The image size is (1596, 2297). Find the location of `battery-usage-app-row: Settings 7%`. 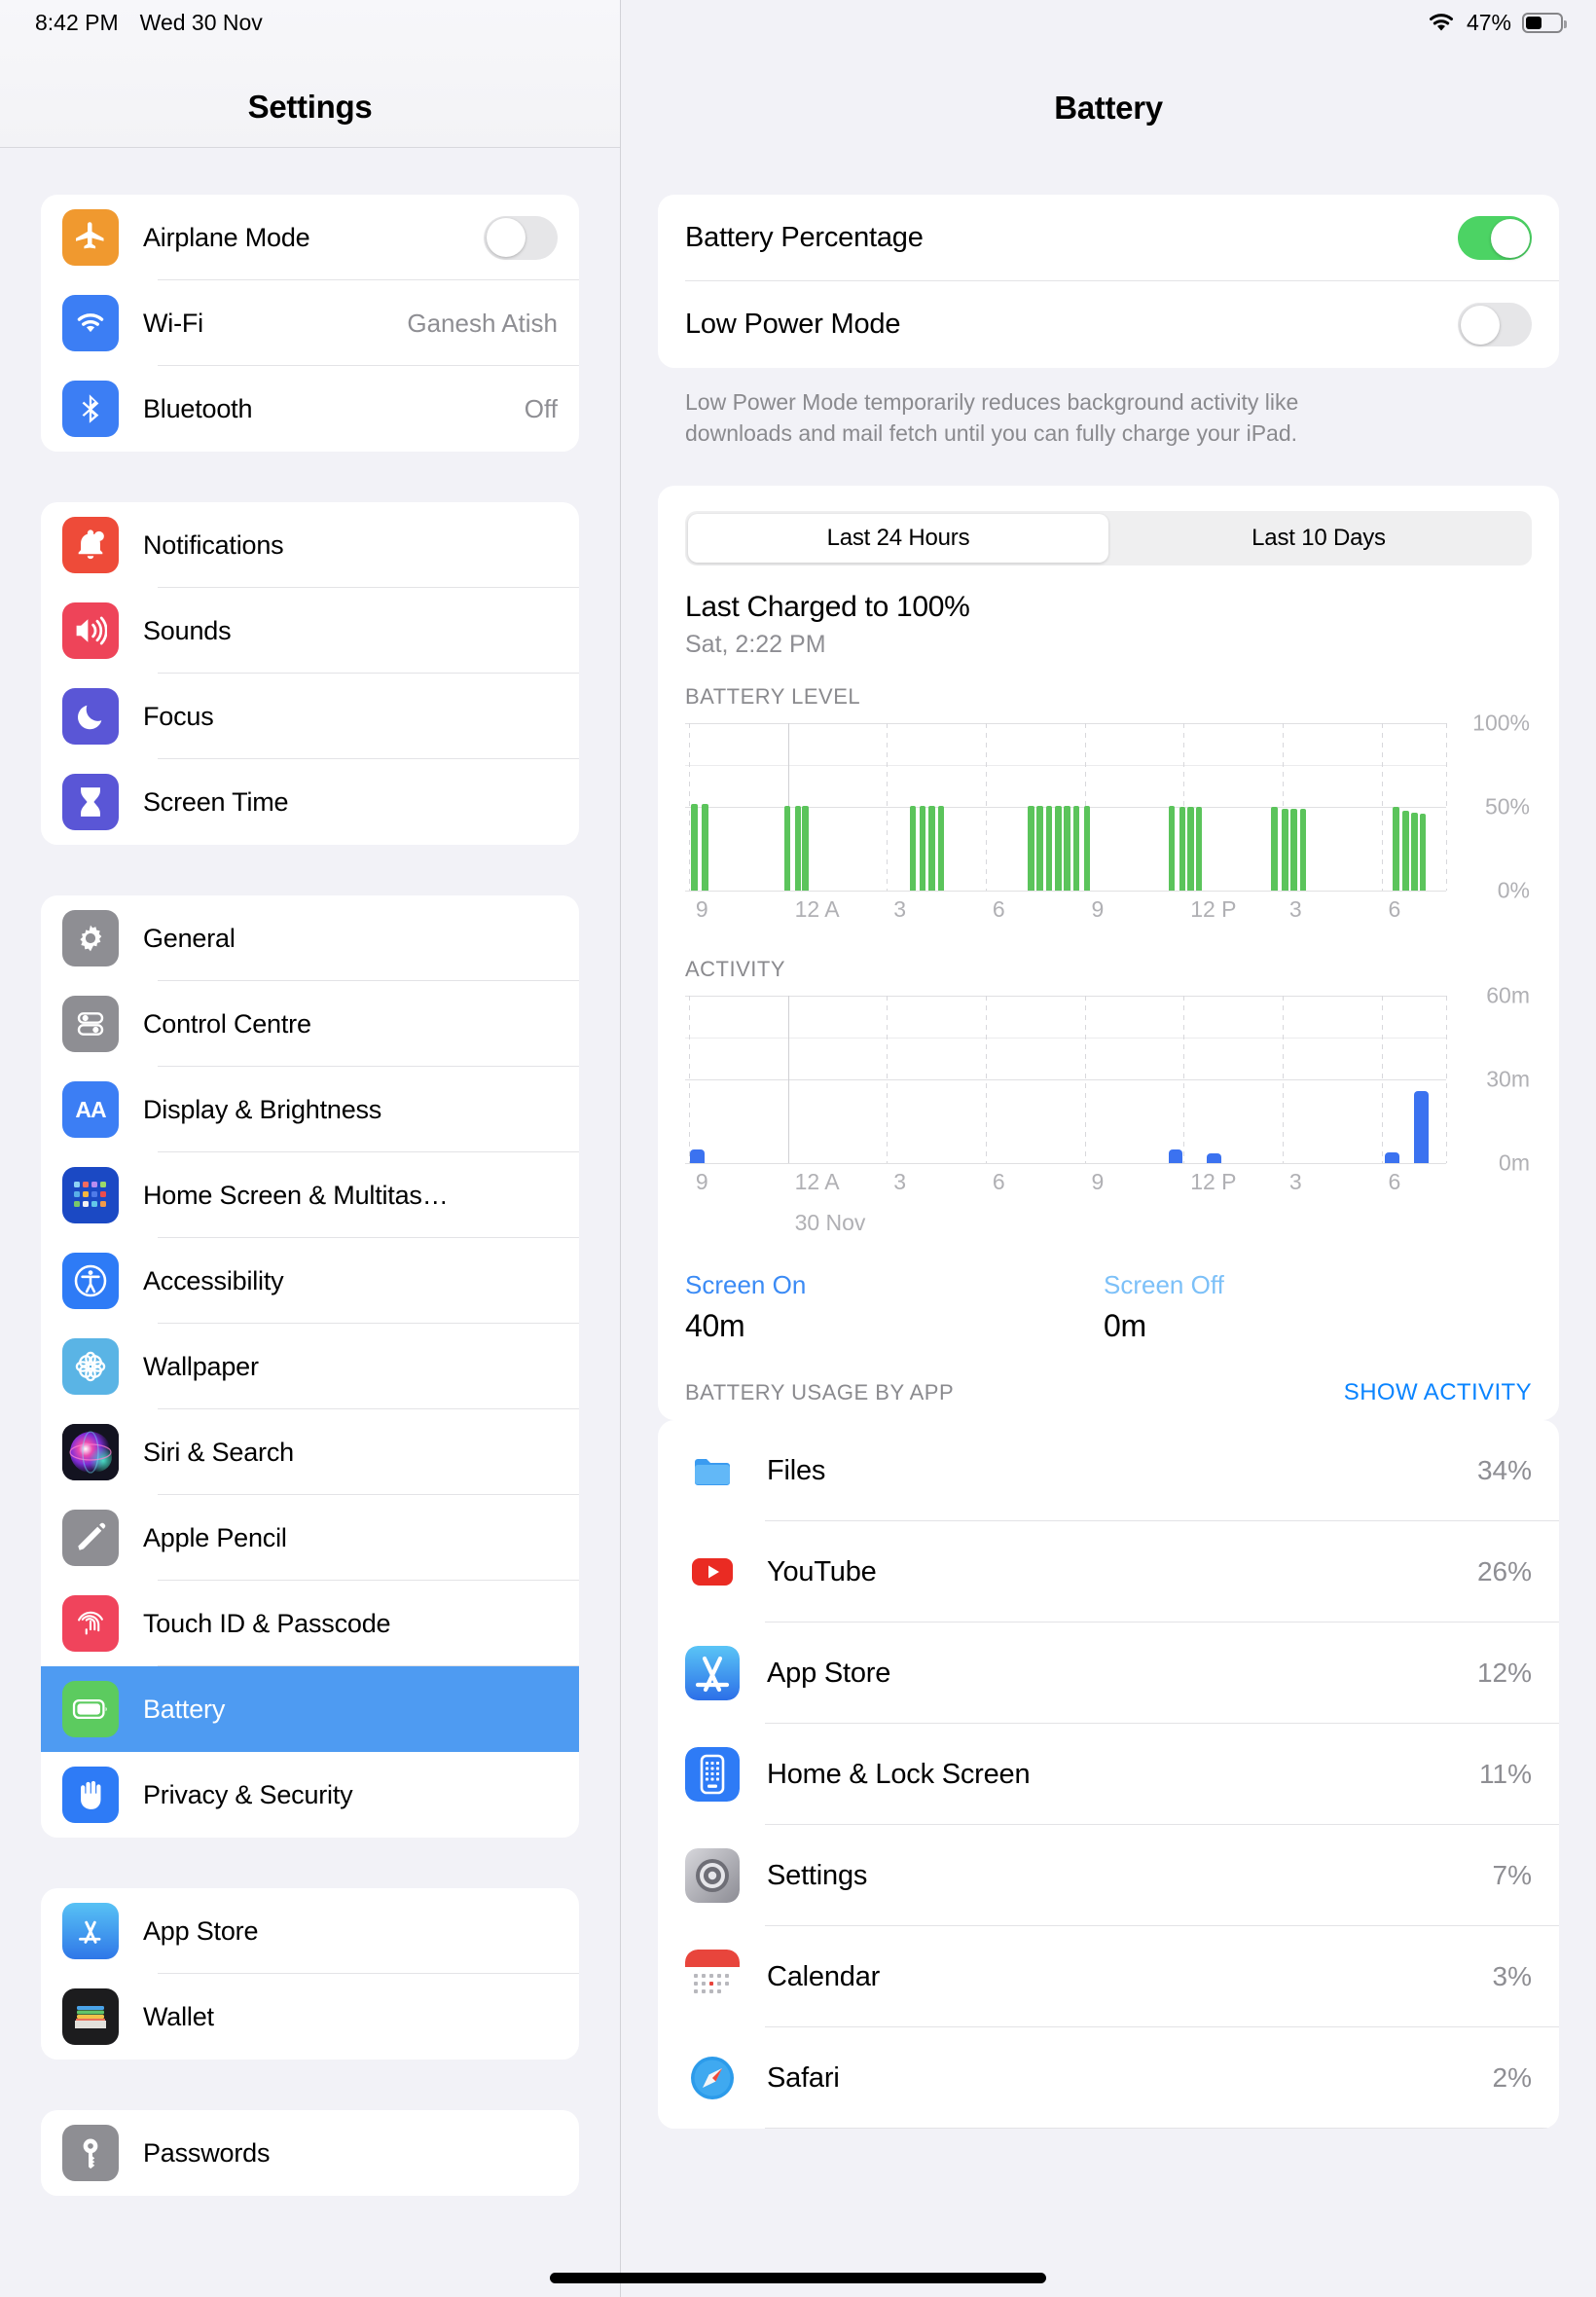

battery-usage-app-row: Settings 7% is located at coordinates (1108, 1876).